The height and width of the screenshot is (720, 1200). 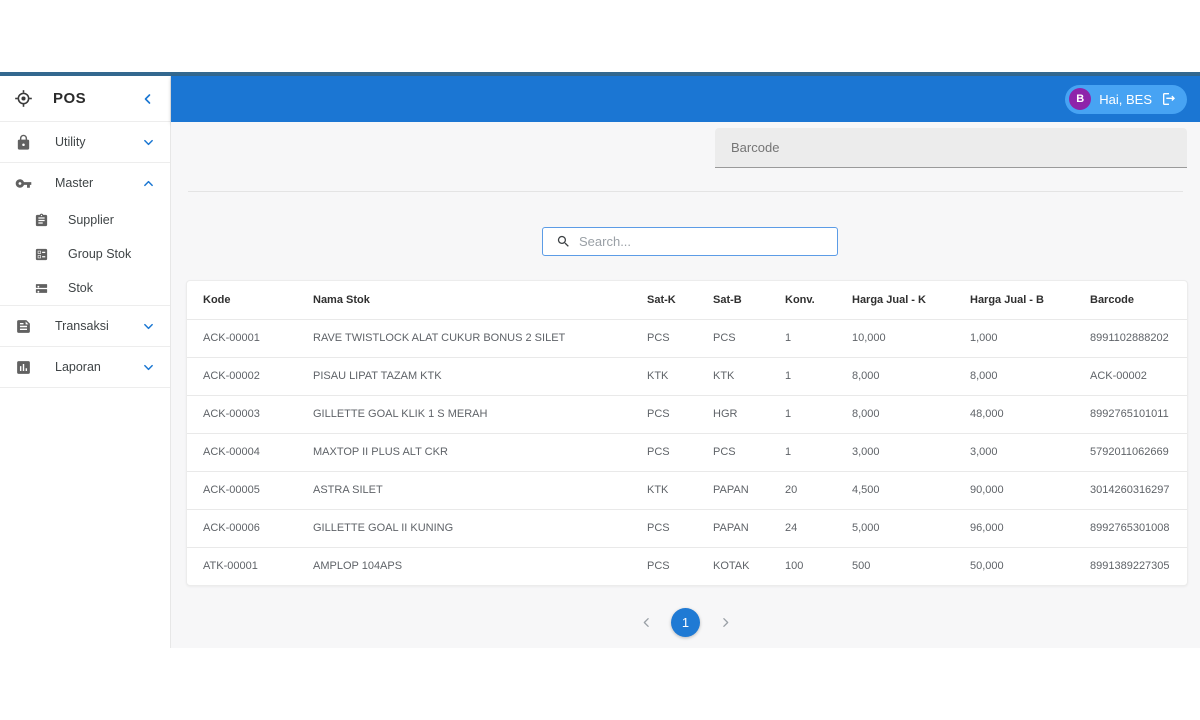 I want to click on previous-page-button, so click(x=646, y=623).